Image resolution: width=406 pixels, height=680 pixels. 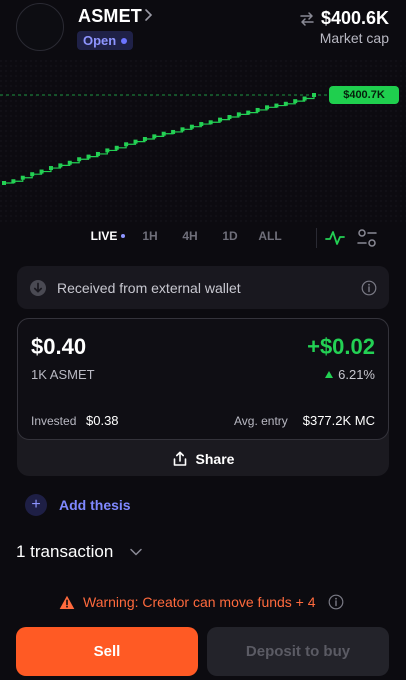 I want to click on share-button: Share, so click(x=203, y=458).